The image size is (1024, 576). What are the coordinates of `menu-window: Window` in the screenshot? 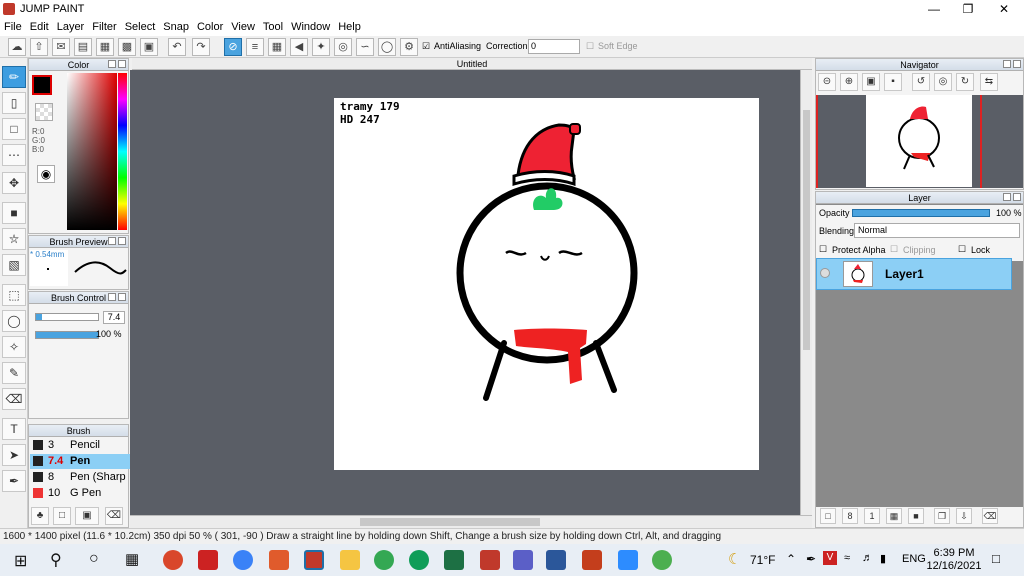 It's located at (310, 27).